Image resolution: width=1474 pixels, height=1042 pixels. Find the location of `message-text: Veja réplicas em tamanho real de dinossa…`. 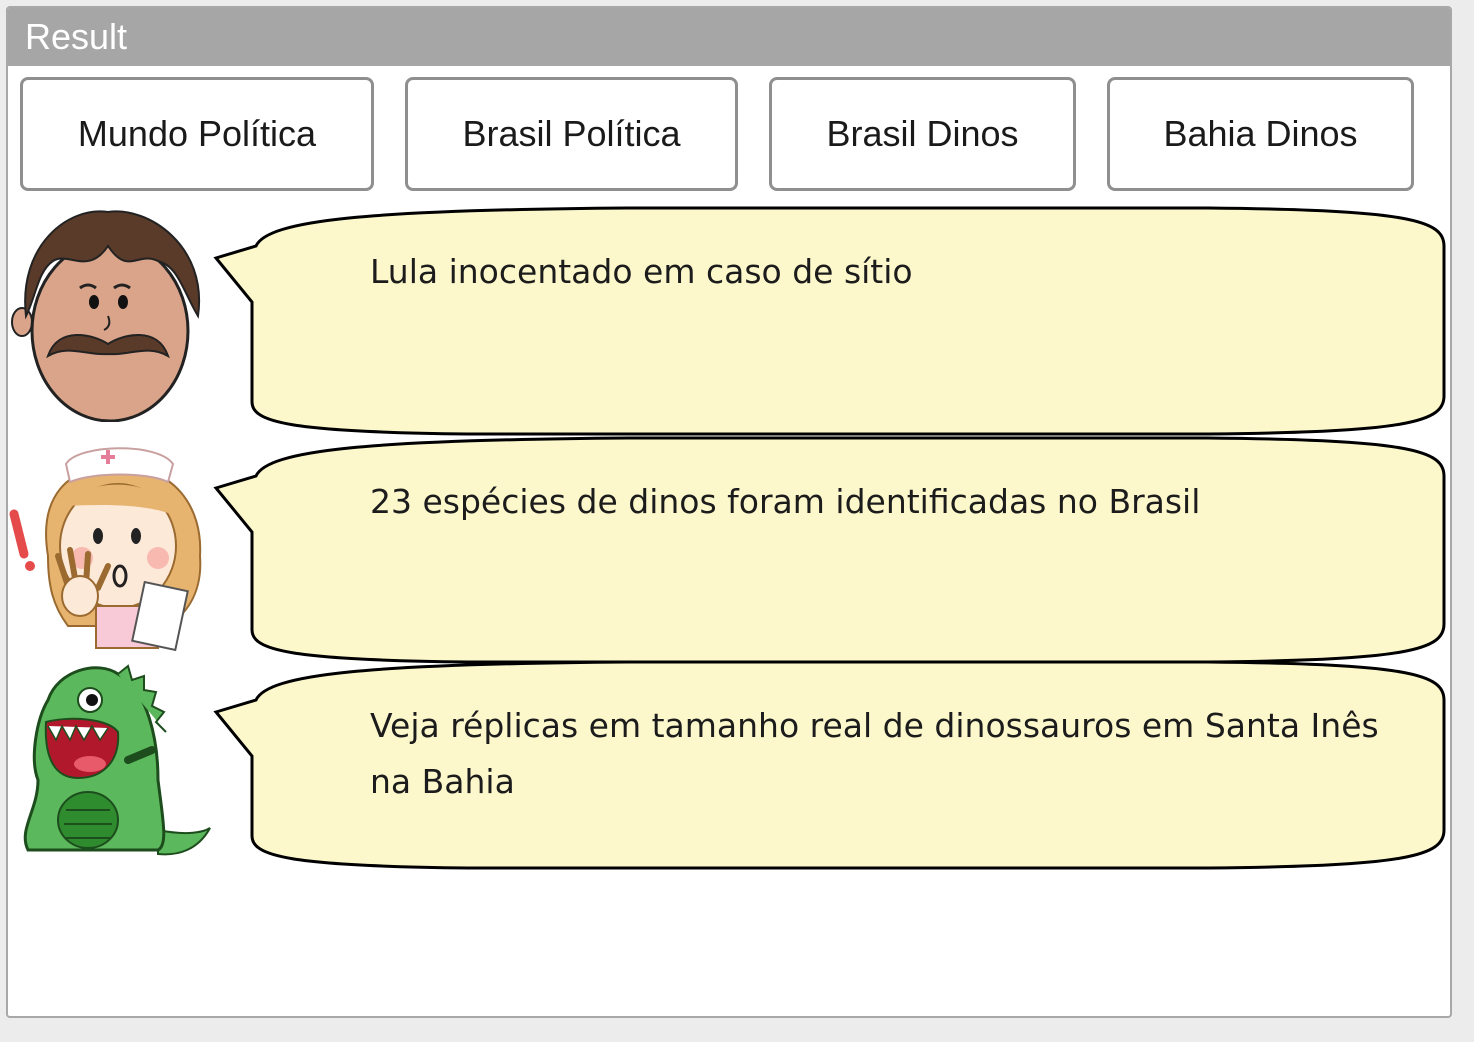

message-text: Veja réplicas em tamanho real de dinossa… is located at coordinates (874, 753).